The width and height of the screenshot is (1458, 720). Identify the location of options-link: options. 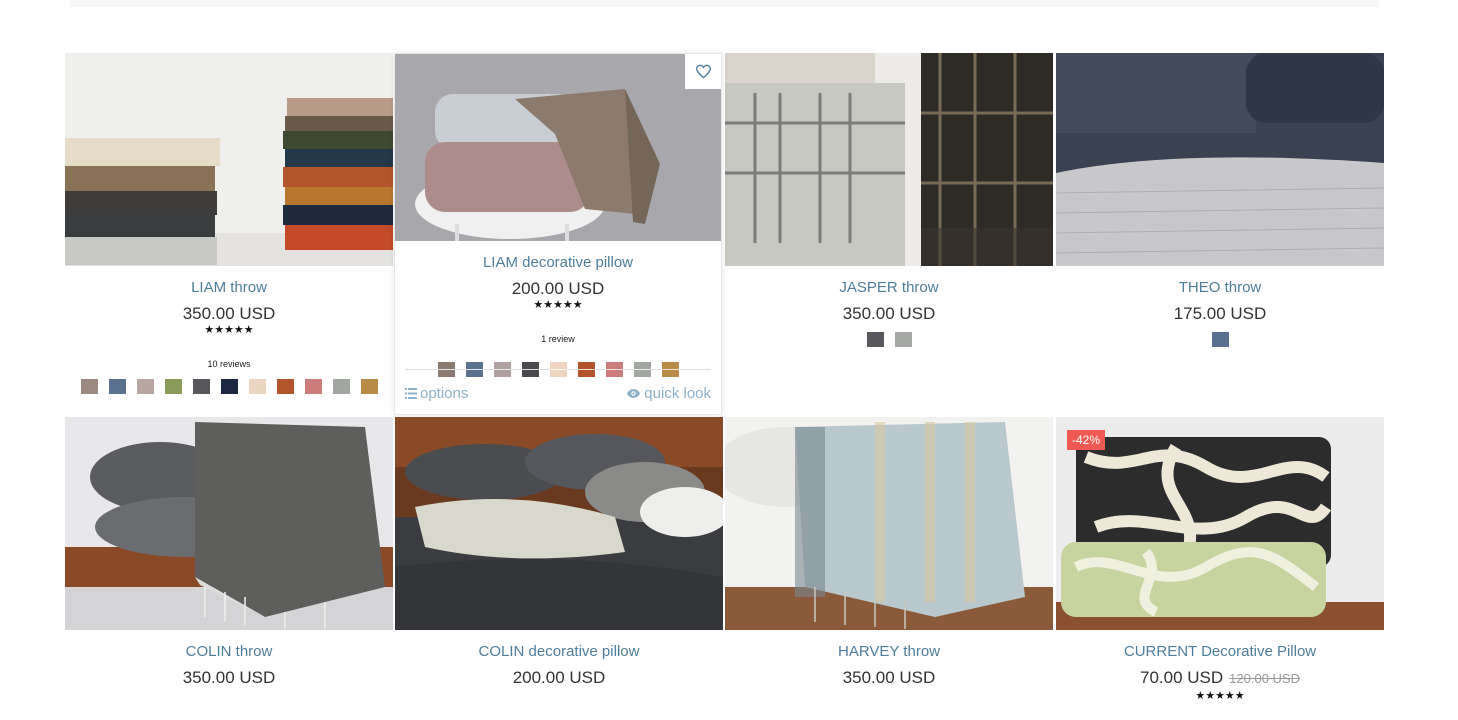
(436, 393).